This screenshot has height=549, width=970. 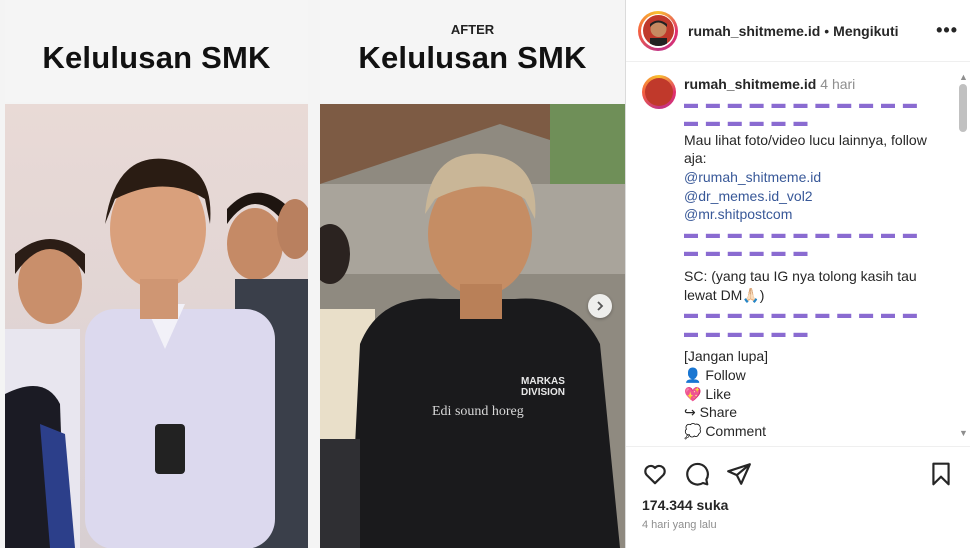 What do you see at coordinates (941, 474) in the screenshot?
I see `bookmark-icon` at bounding box center [941, 474].